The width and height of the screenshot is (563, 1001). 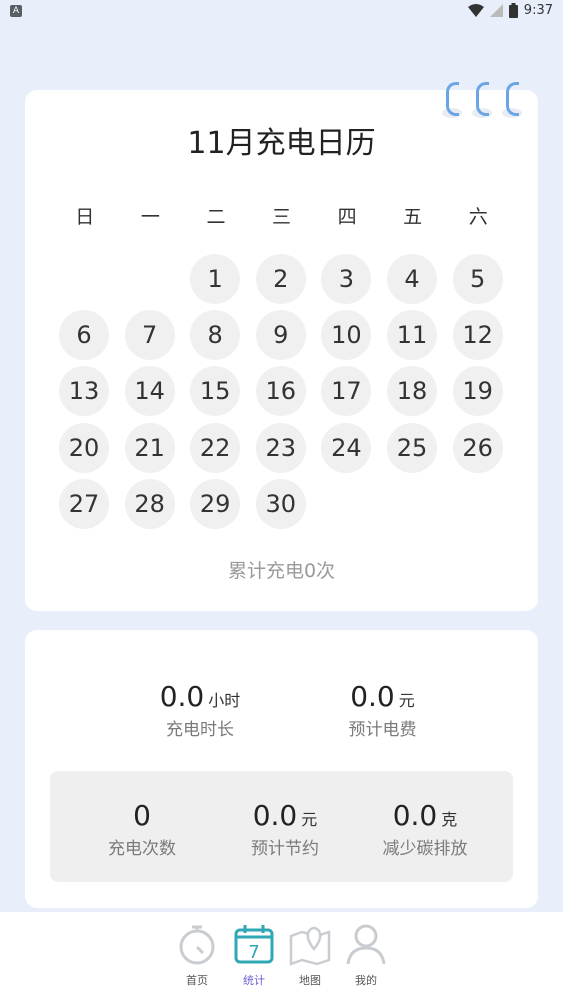 I want to click on calendar-day: 1, so click(x=215, y=279).